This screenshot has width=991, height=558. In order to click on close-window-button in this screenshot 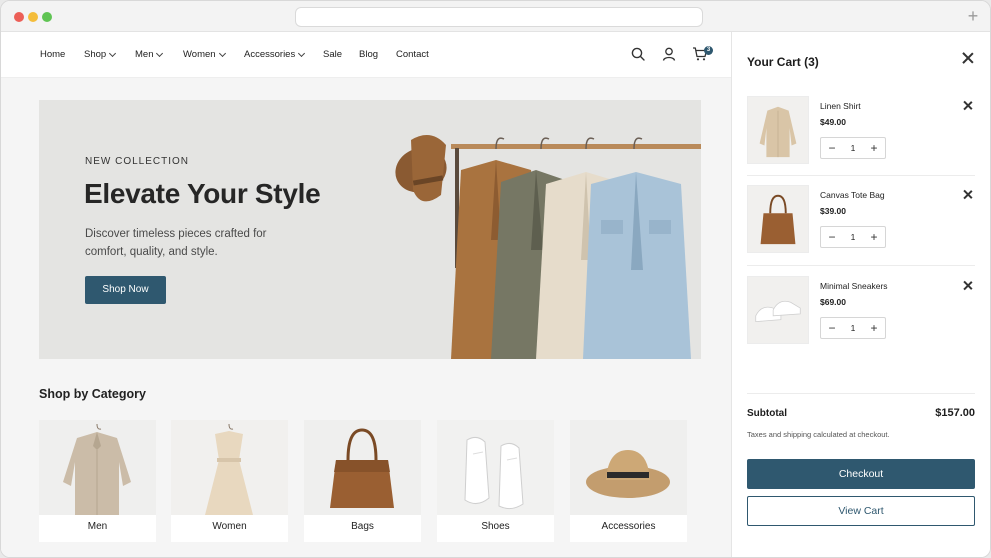, I will do `click(19, 17)`.